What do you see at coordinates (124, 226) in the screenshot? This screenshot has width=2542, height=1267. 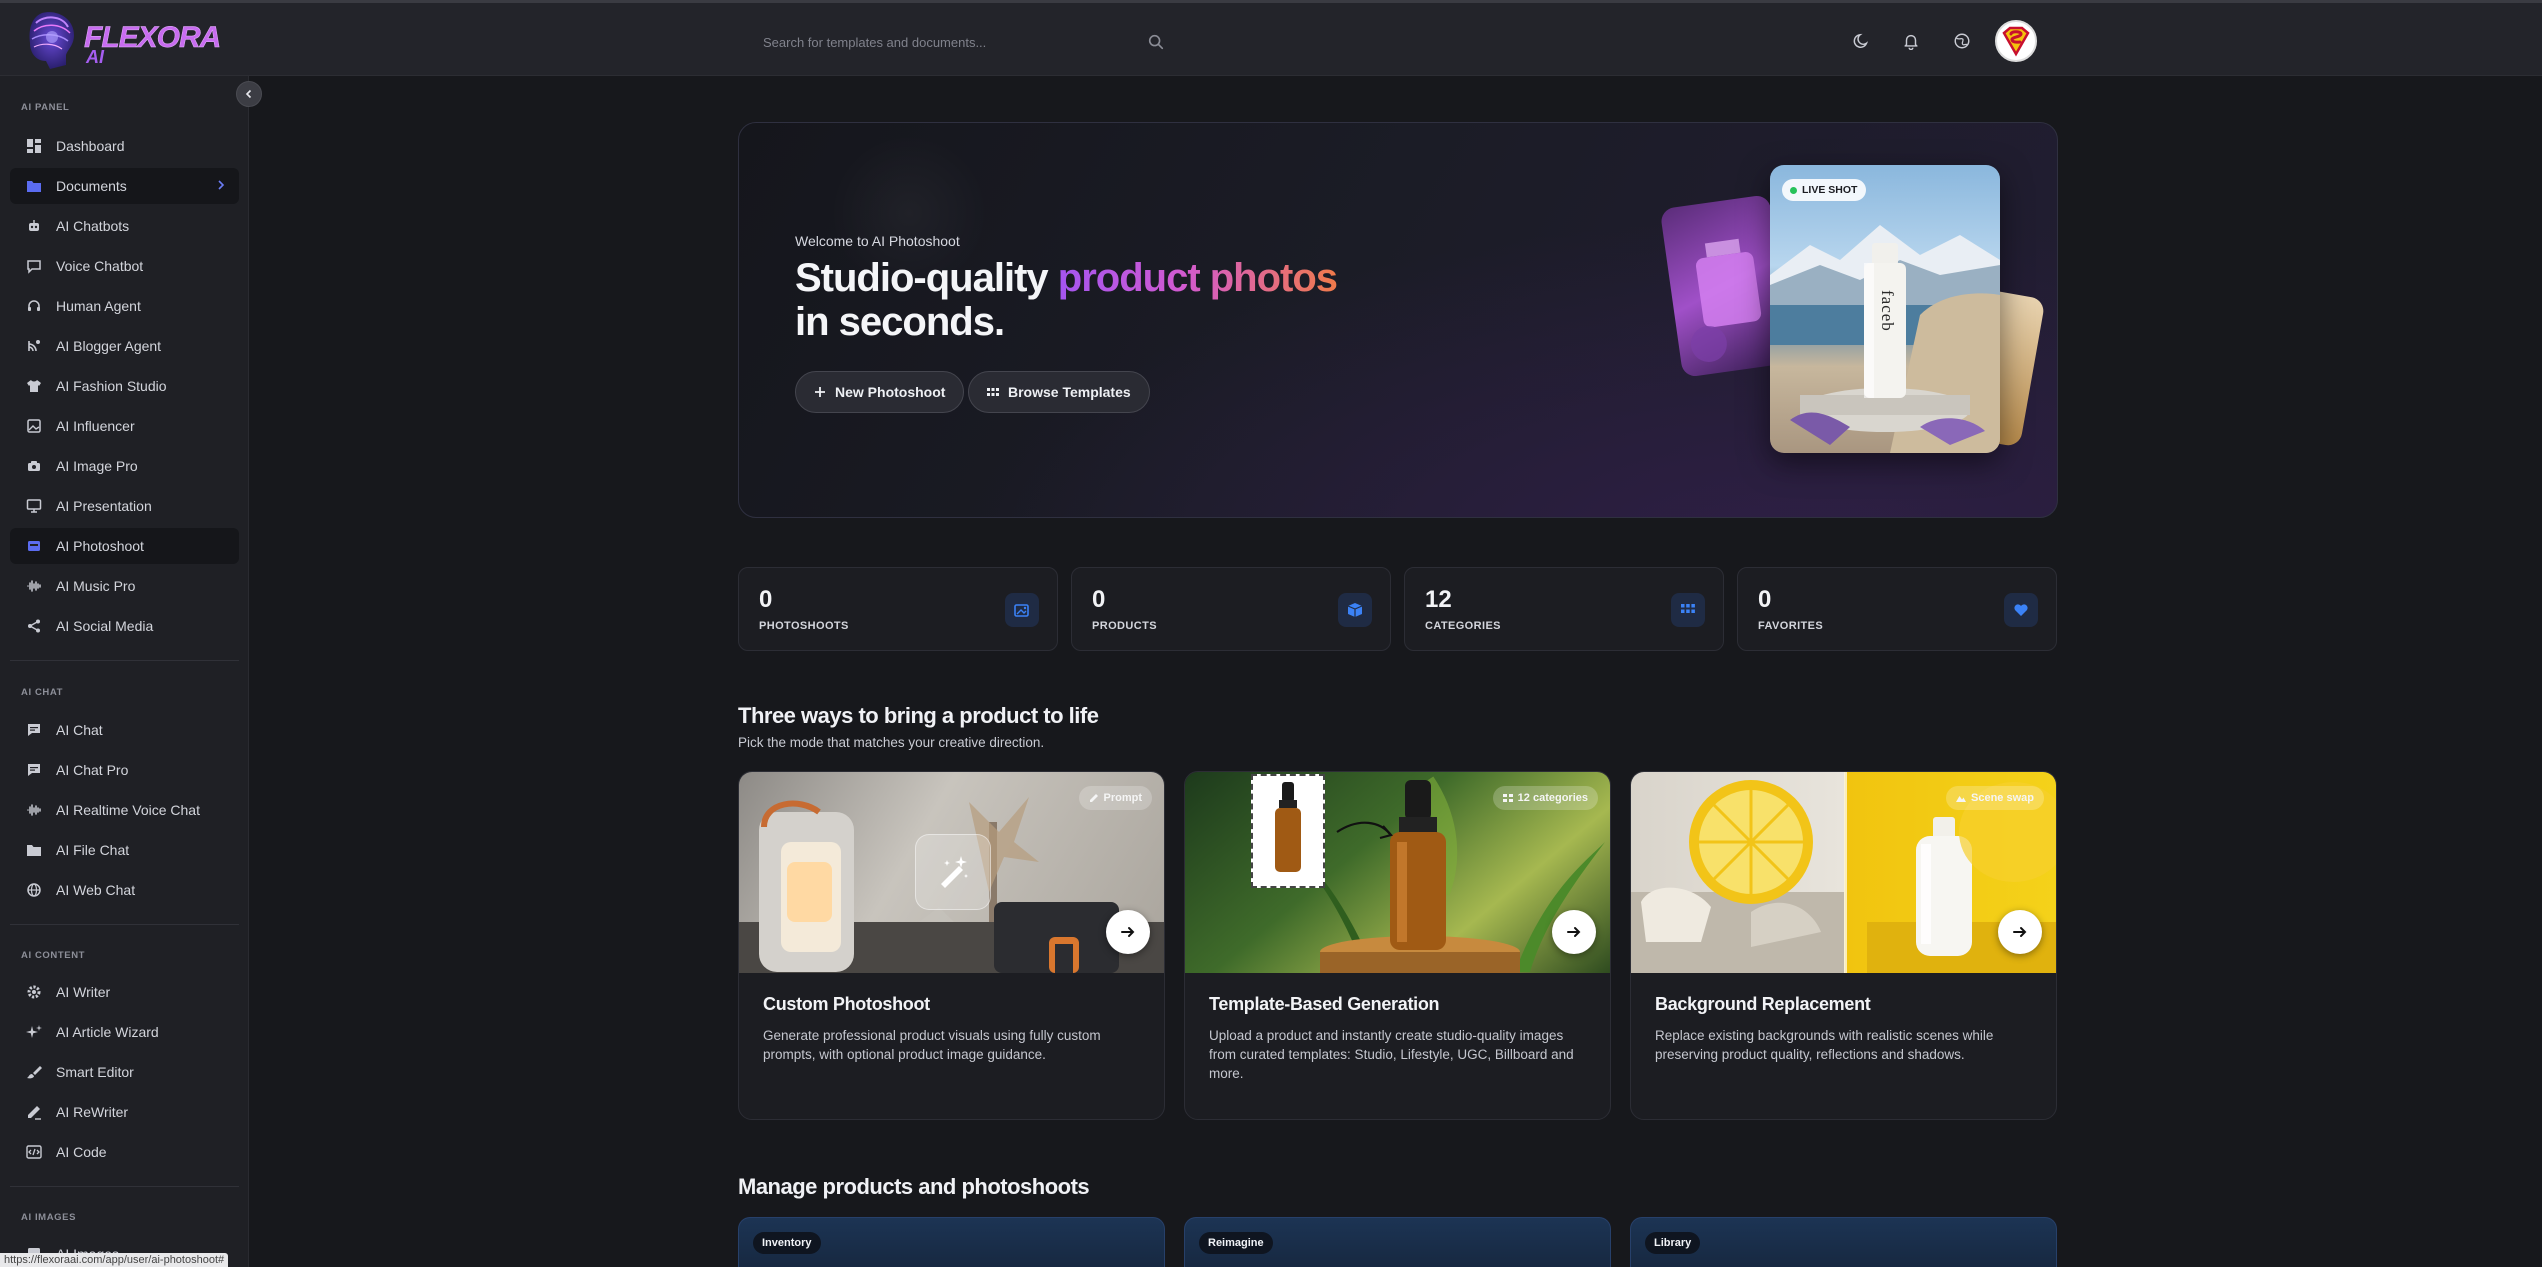 I see `sidebar-item-ai-chatbots: AI Chatbots` at bounding box center [124, 226].